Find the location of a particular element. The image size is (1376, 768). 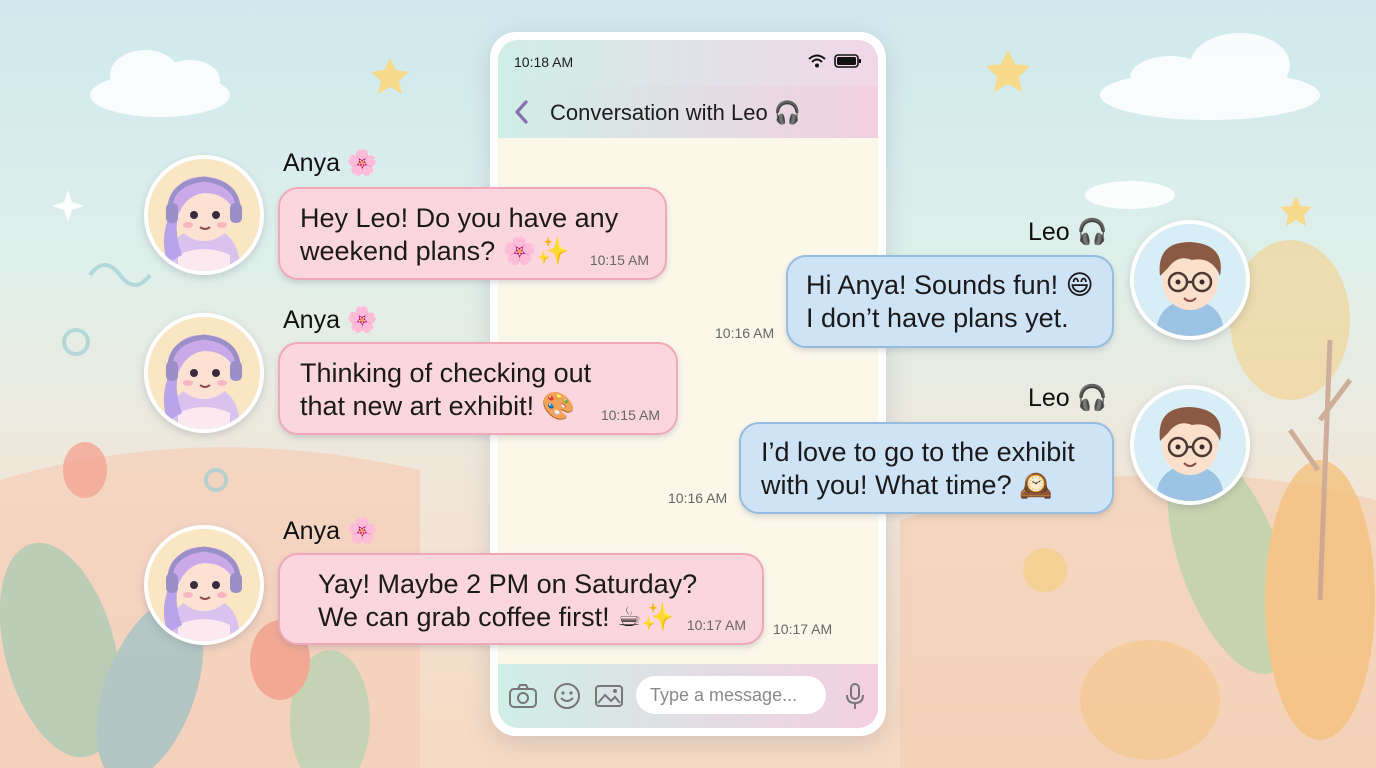

message-input is located at coordinates (731, 695).